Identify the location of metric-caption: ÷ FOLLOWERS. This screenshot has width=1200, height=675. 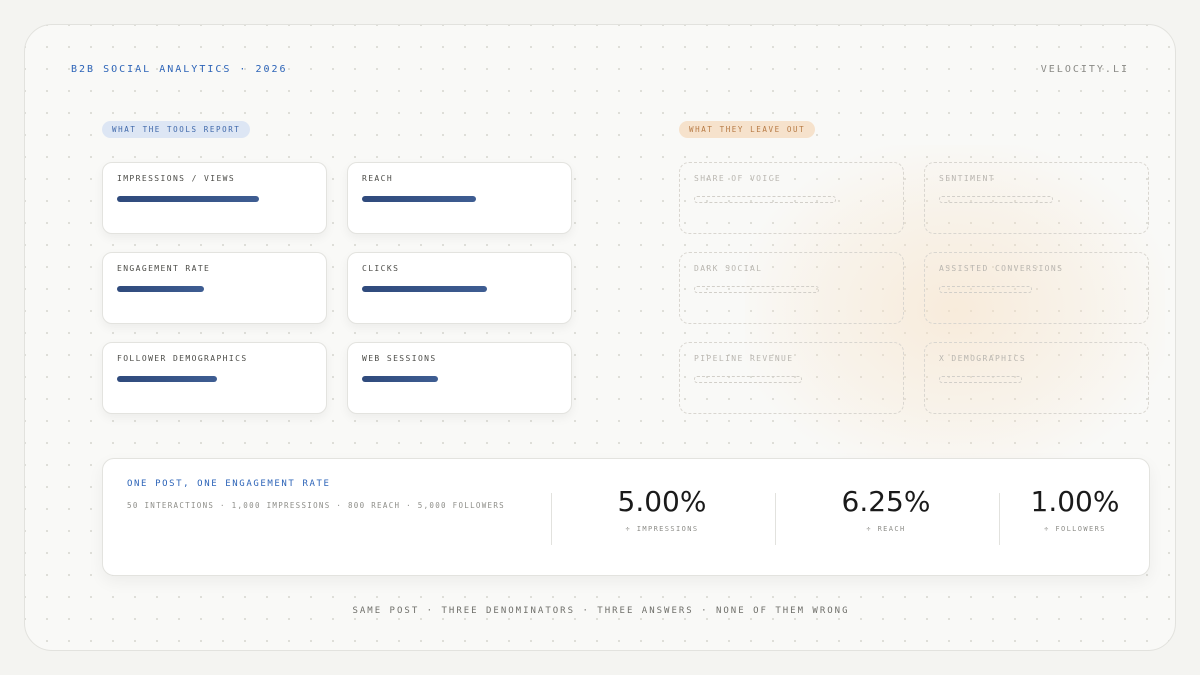
(1075, 529).